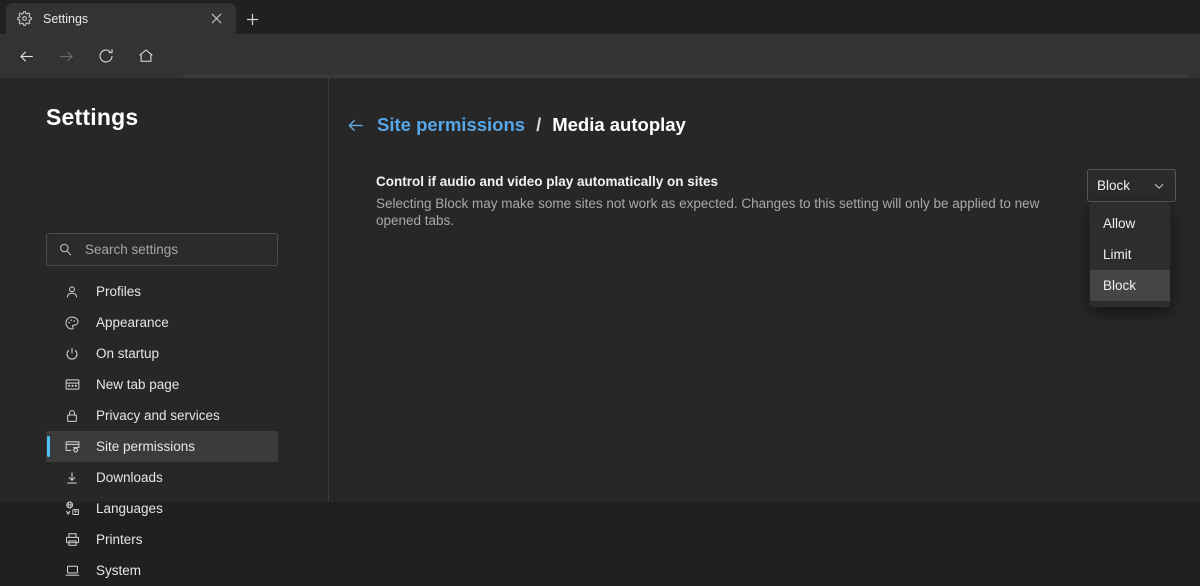 The height and width of the screenshot is (586, 1200). What do you see at coordinates (72, 385) in the screenshot?
I see `newtab-icon` at bounding box center [72, 385].